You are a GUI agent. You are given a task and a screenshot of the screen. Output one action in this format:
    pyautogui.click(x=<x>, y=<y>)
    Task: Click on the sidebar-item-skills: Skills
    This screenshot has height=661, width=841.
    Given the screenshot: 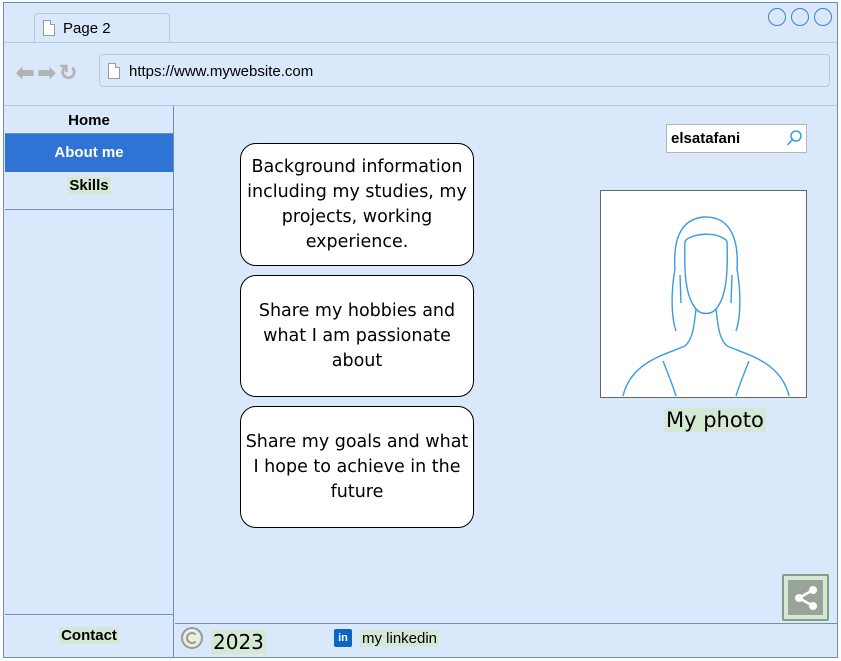 What is the action you would take?
    pyautogui.click(x=89, y=185)
    